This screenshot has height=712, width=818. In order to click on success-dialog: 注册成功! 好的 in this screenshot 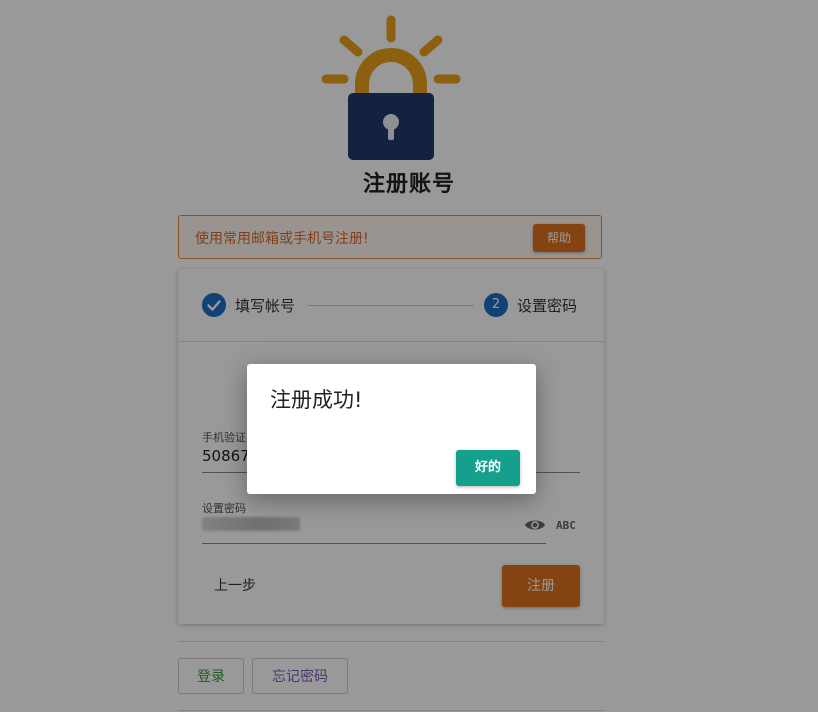, I will do `click(391, 429)`.